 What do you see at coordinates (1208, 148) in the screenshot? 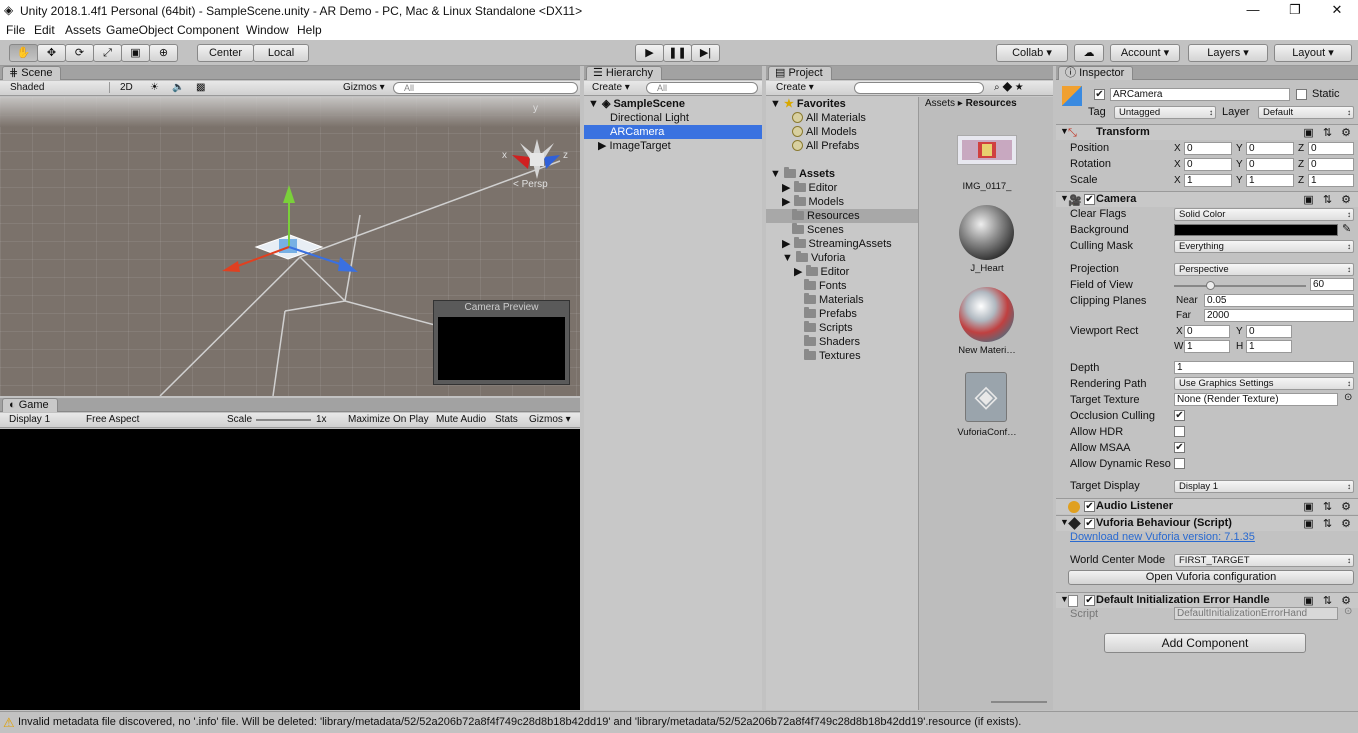
I see `position-x: 0` at bounding box center [1208, 148].